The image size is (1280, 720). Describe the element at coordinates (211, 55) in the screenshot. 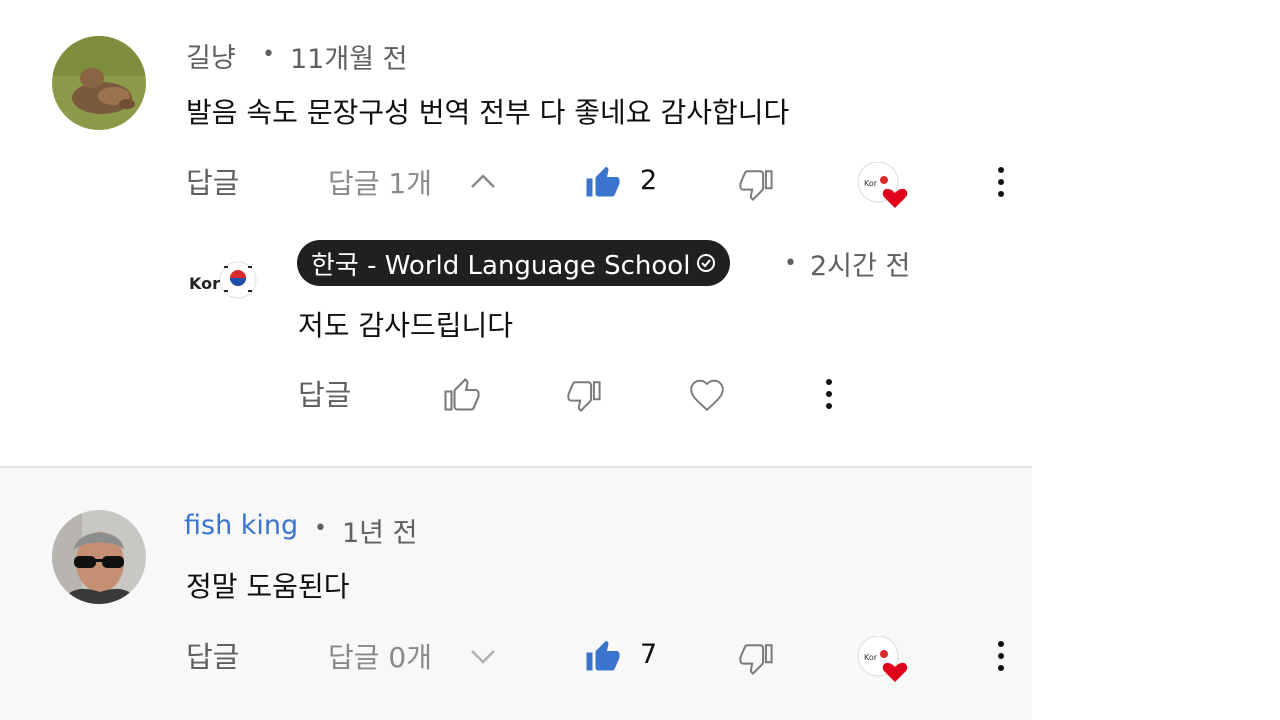

I see `comment-author: 길냥` at that location.